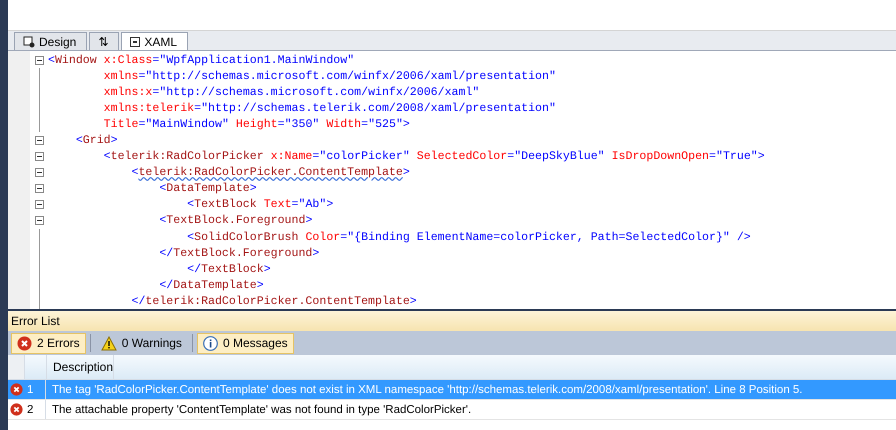 The height and width of the screenshot is (430, 896). What do you see at coordinates (270, 173) in the screenshot?
I see `code-line: <telerik:RadColorPicker.ContentTemplate>` at bounding box center [270, 173].